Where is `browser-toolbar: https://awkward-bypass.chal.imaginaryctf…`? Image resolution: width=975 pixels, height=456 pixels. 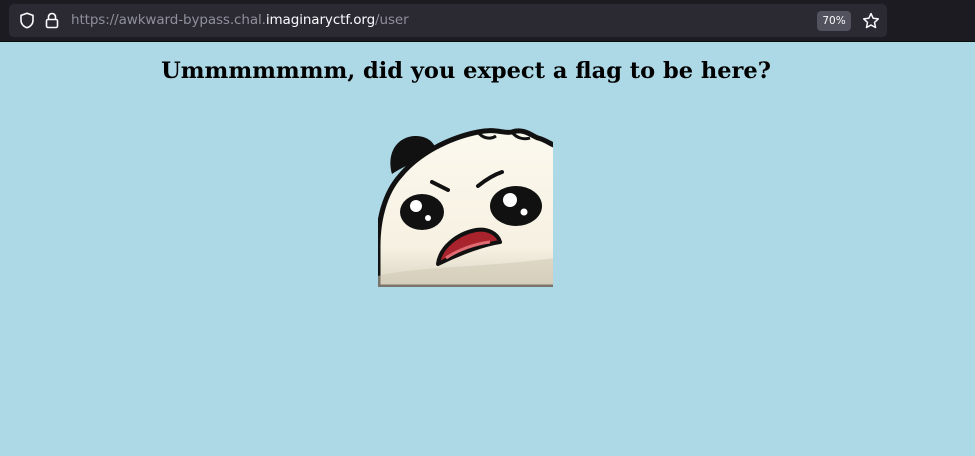
browser-toolbar: https://awkward-bypass.chal.imaginaryctf… is located at coordinates (487, 21).